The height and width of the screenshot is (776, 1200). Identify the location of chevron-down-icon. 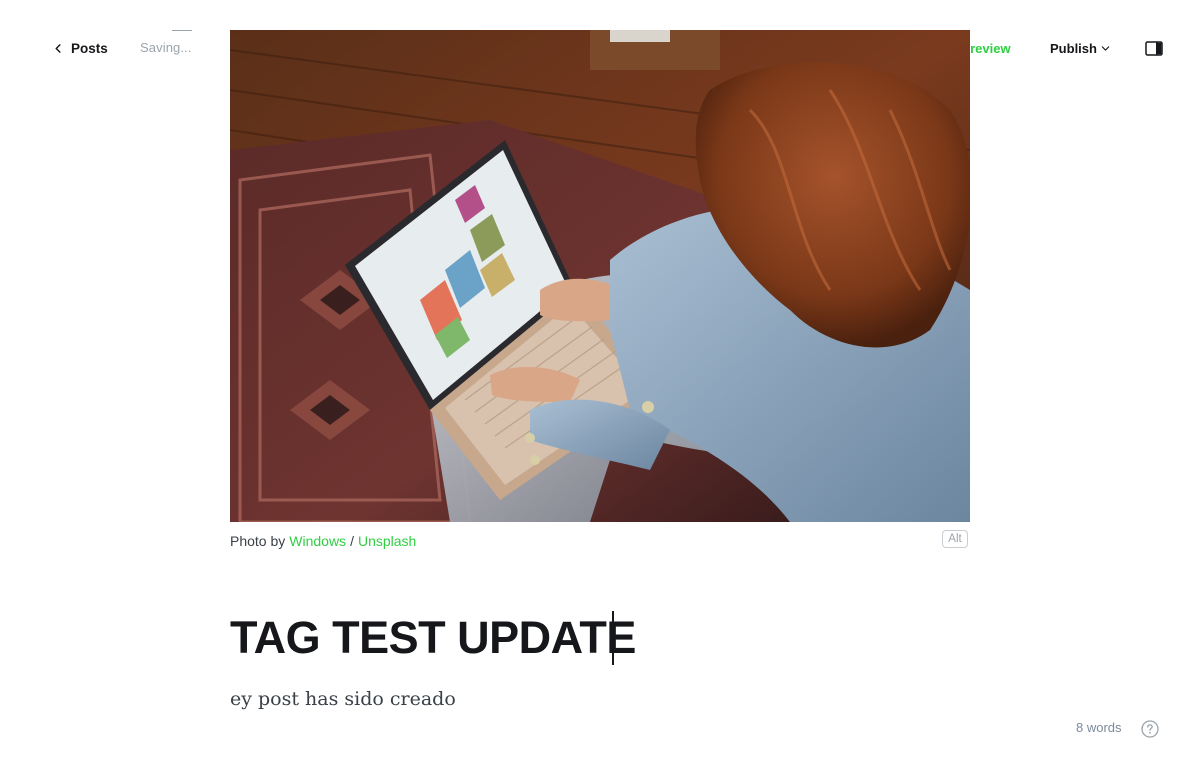
(1105, 48).